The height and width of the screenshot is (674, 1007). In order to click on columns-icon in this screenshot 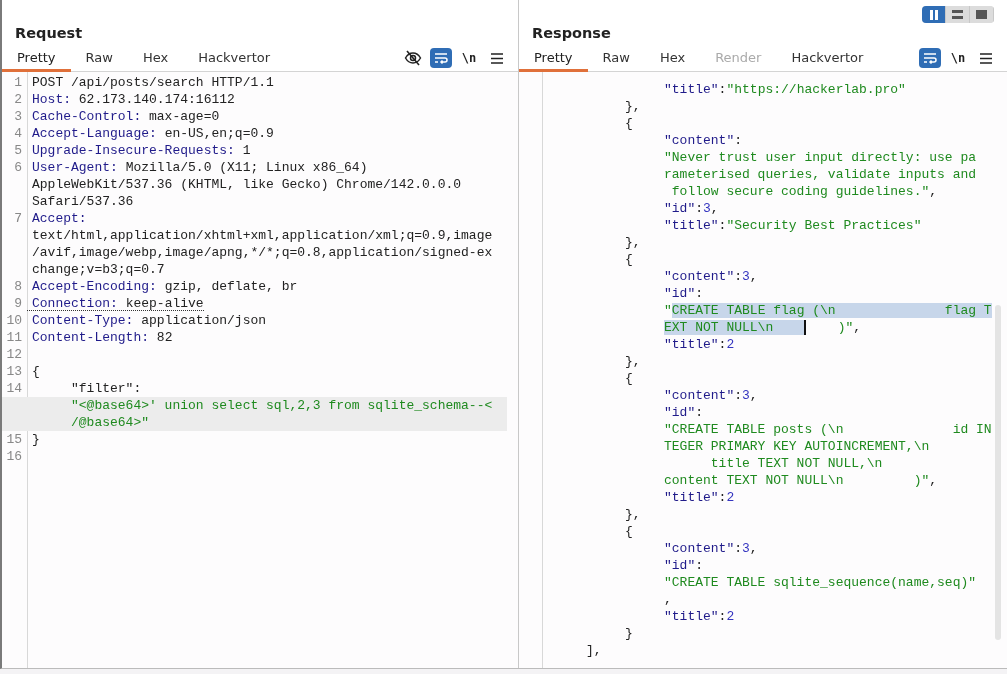, I will do `click(933, 14)`.